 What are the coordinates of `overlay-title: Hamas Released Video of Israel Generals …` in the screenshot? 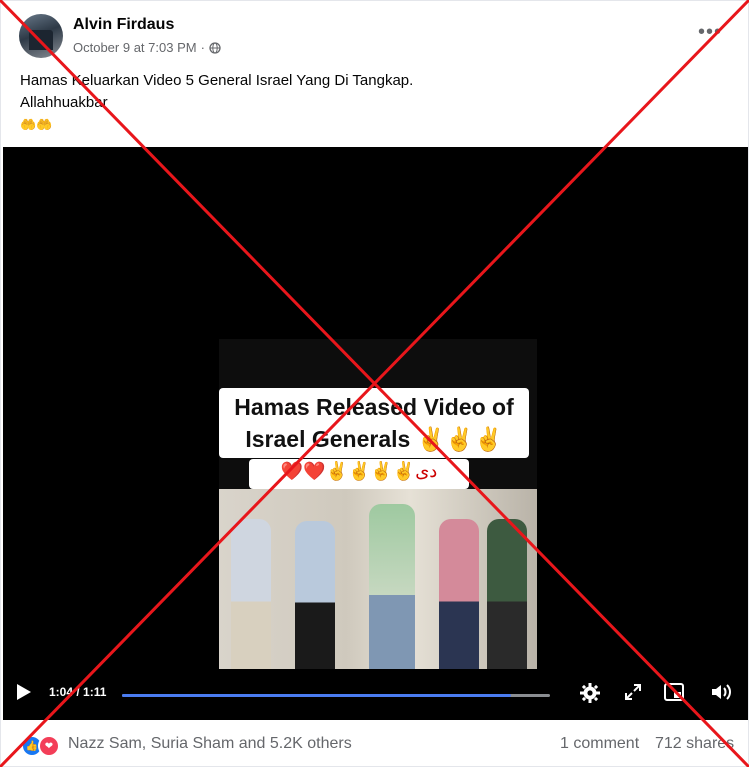 It's located at (374, 423).